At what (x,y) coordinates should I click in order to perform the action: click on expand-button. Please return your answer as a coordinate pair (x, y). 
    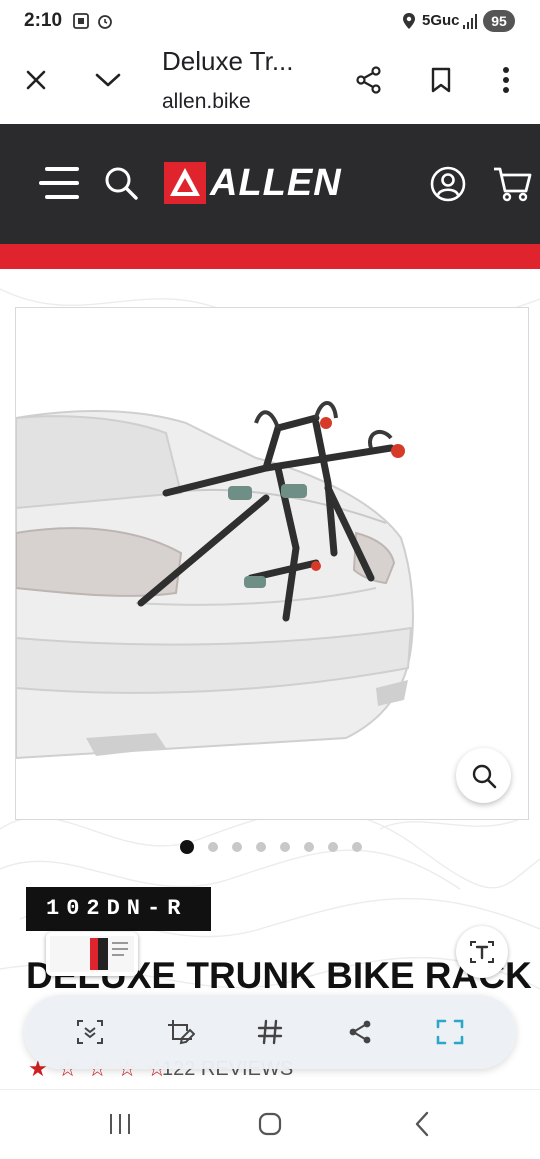
    Looking at the image, I should click on (108, 80).